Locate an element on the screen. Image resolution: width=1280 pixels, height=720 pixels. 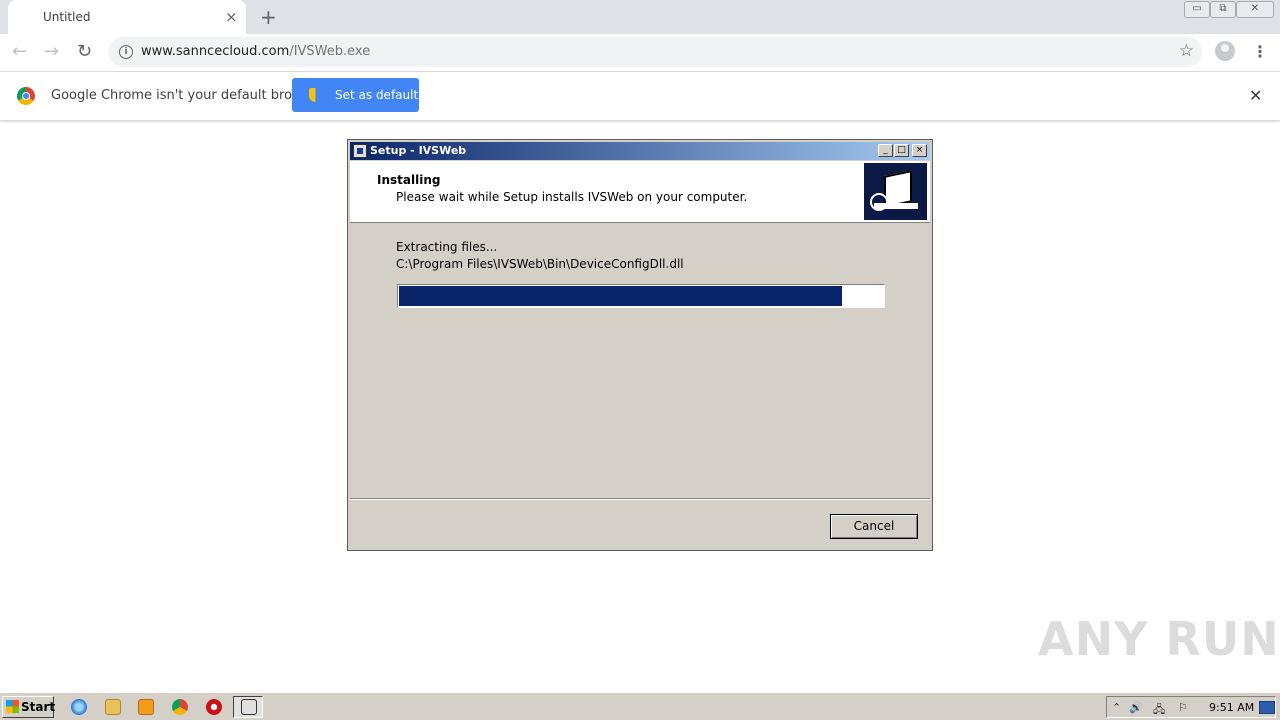
network-icon: 🖧 is located at coordinates (1159, 710).